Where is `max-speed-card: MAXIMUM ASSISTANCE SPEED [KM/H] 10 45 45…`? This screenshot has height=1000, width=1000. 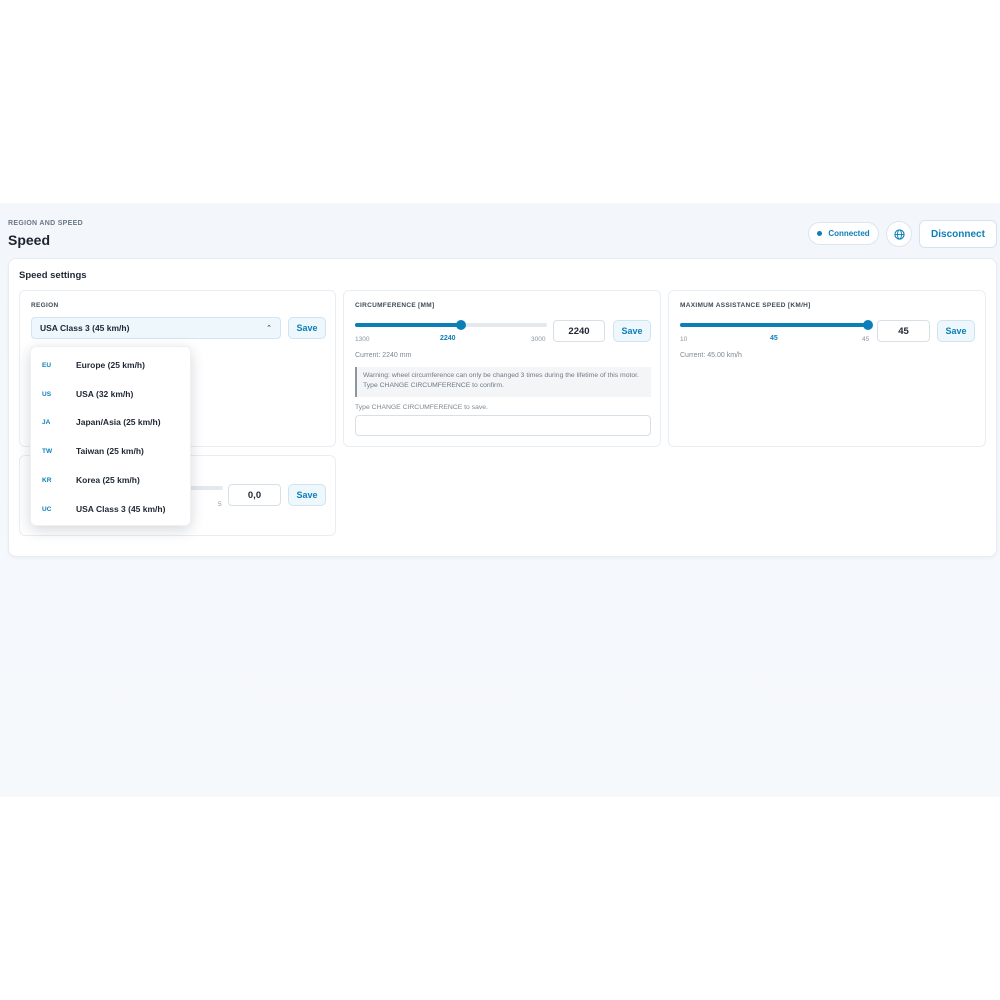
max-speed-card: MAXIMUM ASSISTANCE SPEED [KM/H] 10 45 45… is located at coordinates (827, 368).